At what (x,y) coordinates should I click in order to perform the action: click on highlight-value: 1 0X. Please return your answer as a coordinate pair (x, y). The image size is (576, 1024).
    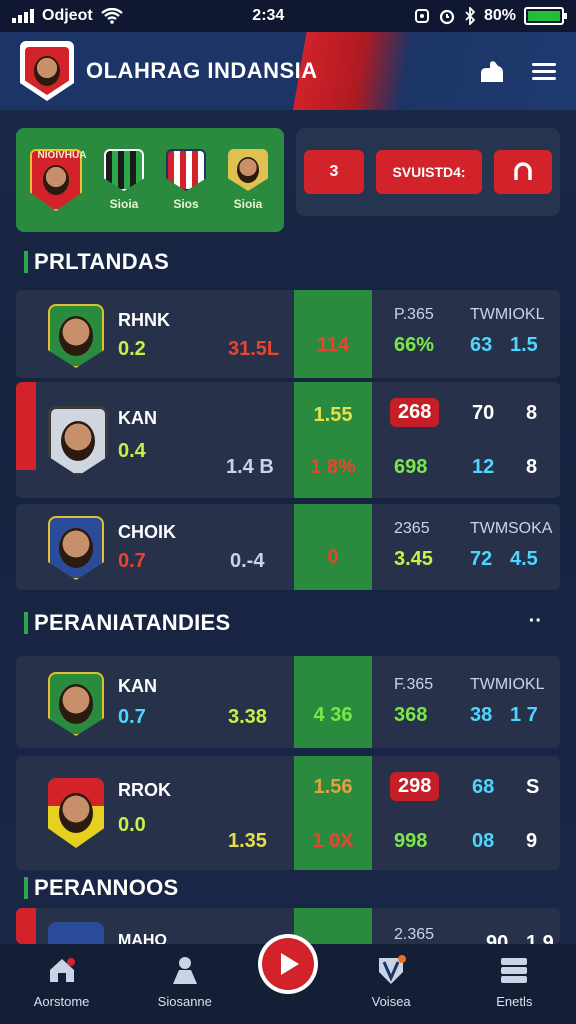
    Looking at the image, I should click on (333, 841).